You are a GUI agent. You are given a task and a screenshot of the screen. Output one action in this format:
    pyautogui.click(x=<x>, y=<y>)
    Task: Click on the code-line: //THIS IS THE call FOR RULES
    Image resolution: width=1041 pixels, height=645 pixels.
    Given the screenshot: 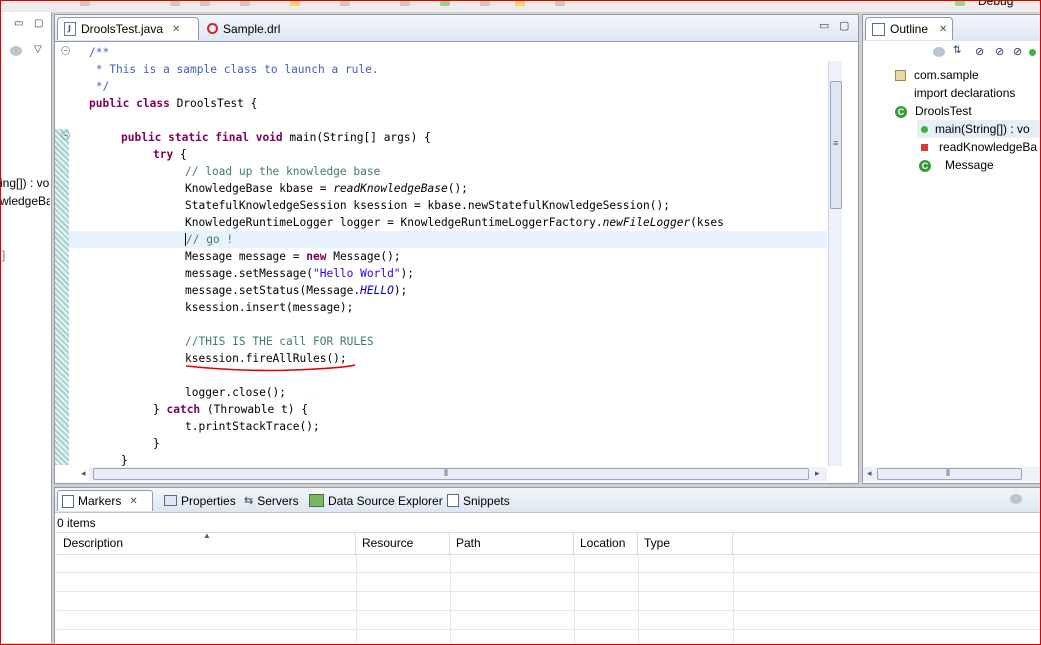 What is the action you would take?
    pyautogui.click(x=279, y=341)
    